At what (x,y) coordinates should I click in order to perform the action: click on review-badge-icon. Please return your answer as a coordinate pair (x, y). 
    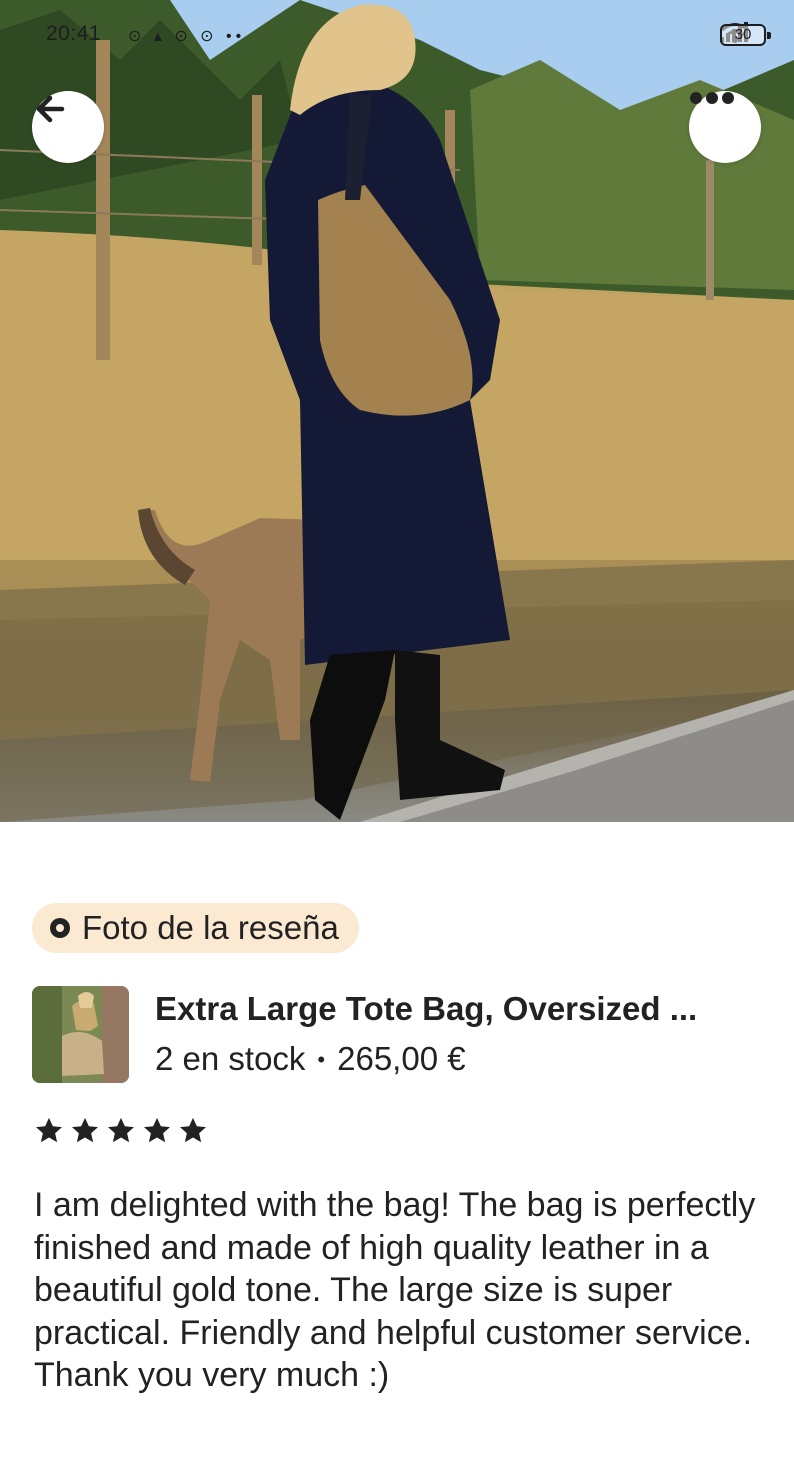
    Looking at the image, I should click on (60, 928).